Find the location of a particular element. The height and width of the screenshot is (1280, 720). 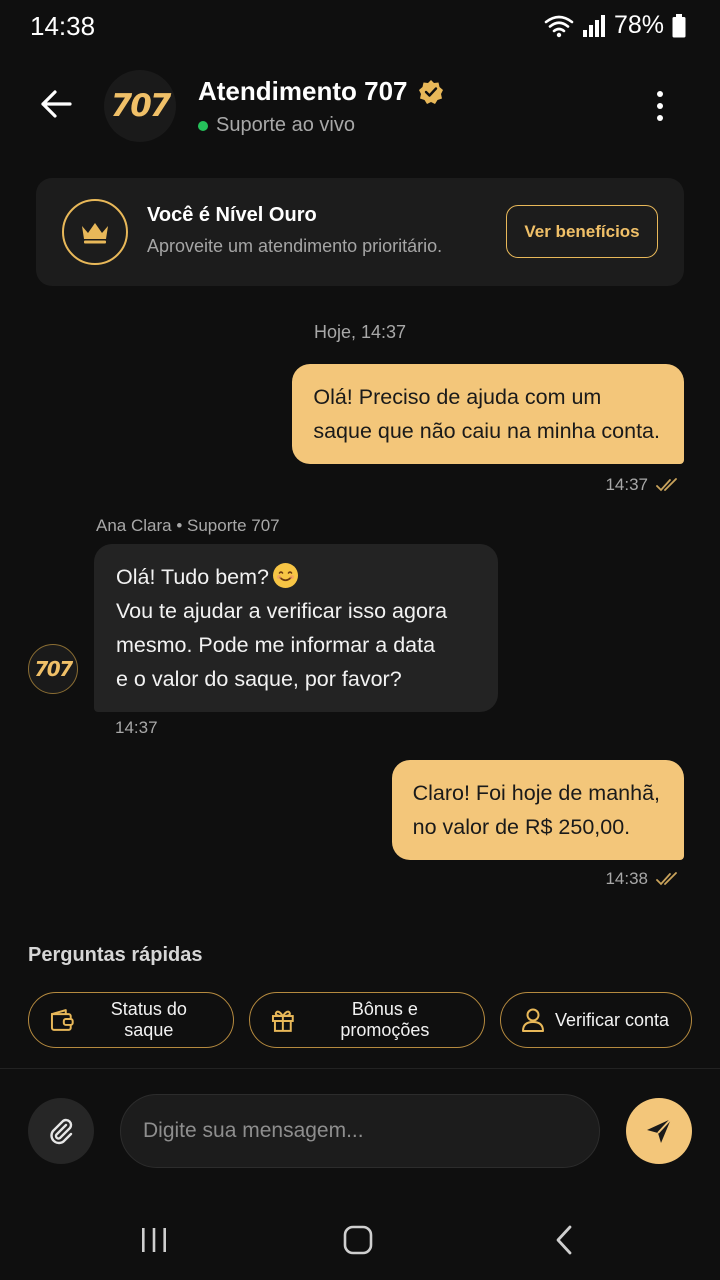

message-line: mesmo. Pode me informar a data is located at coordinates (276, 645).